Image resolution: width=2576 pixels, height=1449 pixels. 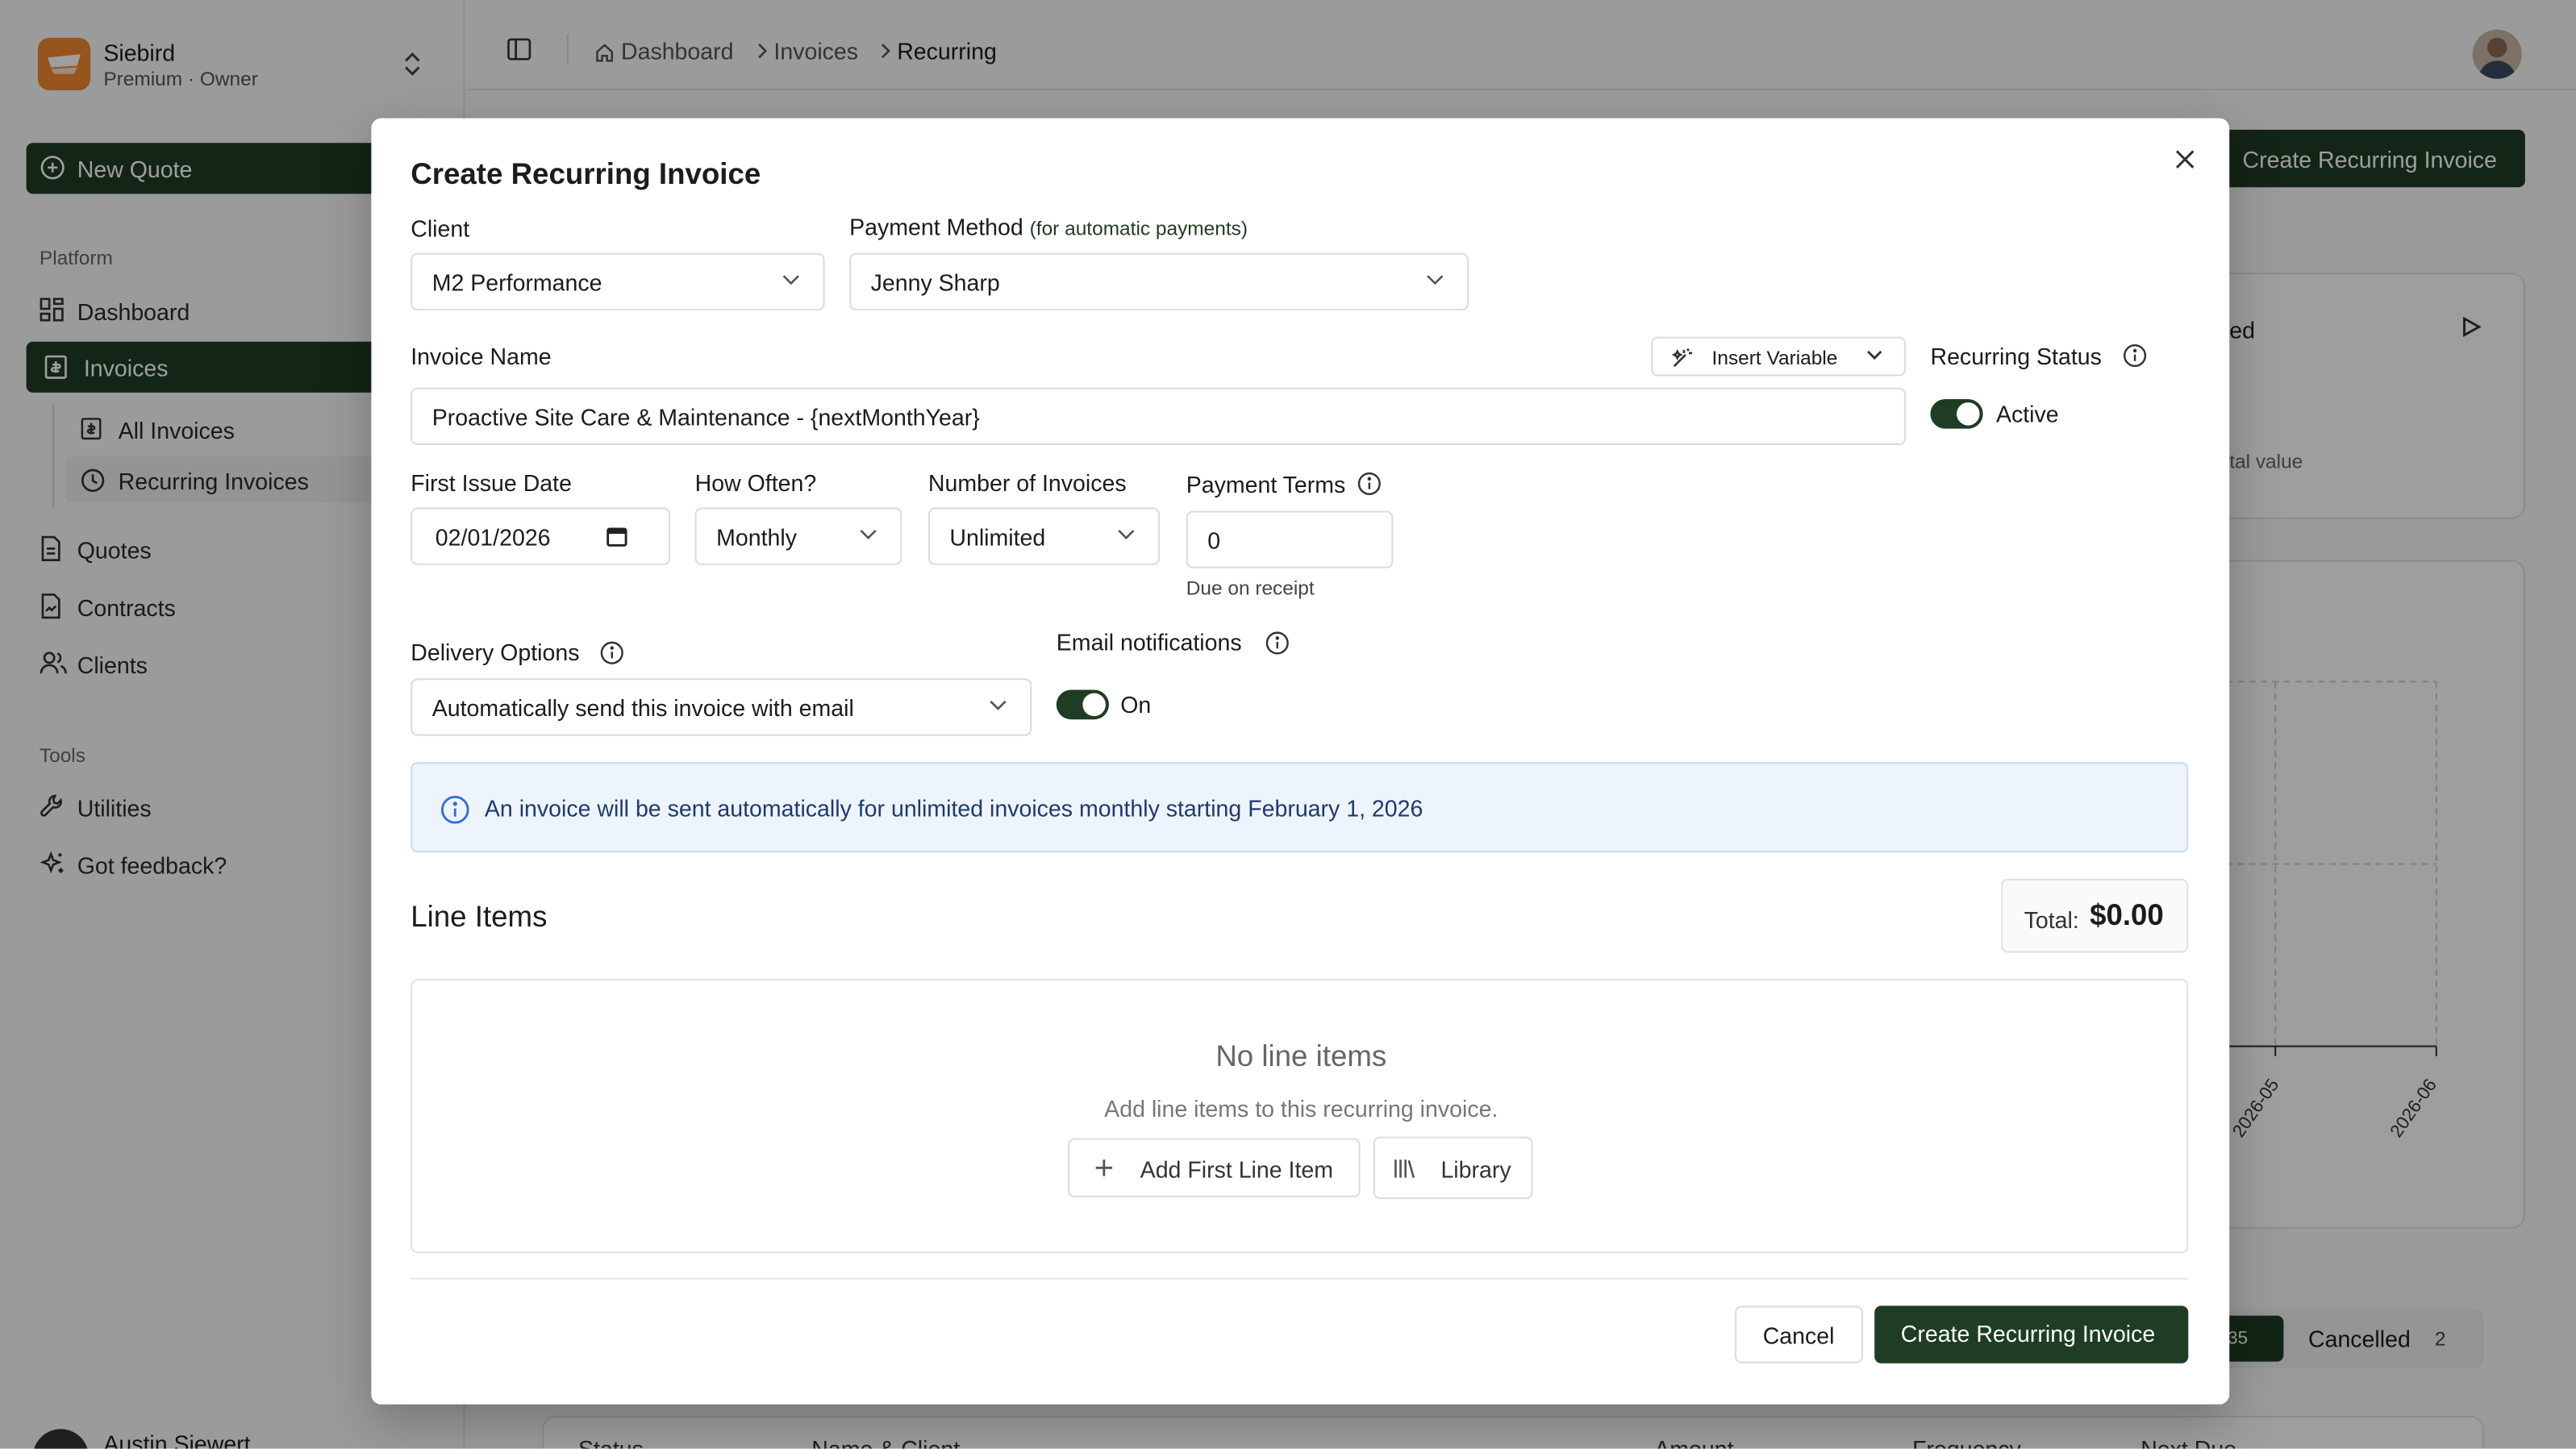 What do you see at coordinates (616, 536) in the screenshot?
I see `calendar-icon` at bounding box center [616, 536].